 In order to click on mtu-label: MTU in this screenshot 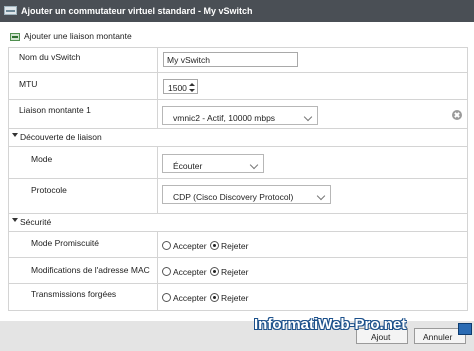, I will do `click(28, 84)`.